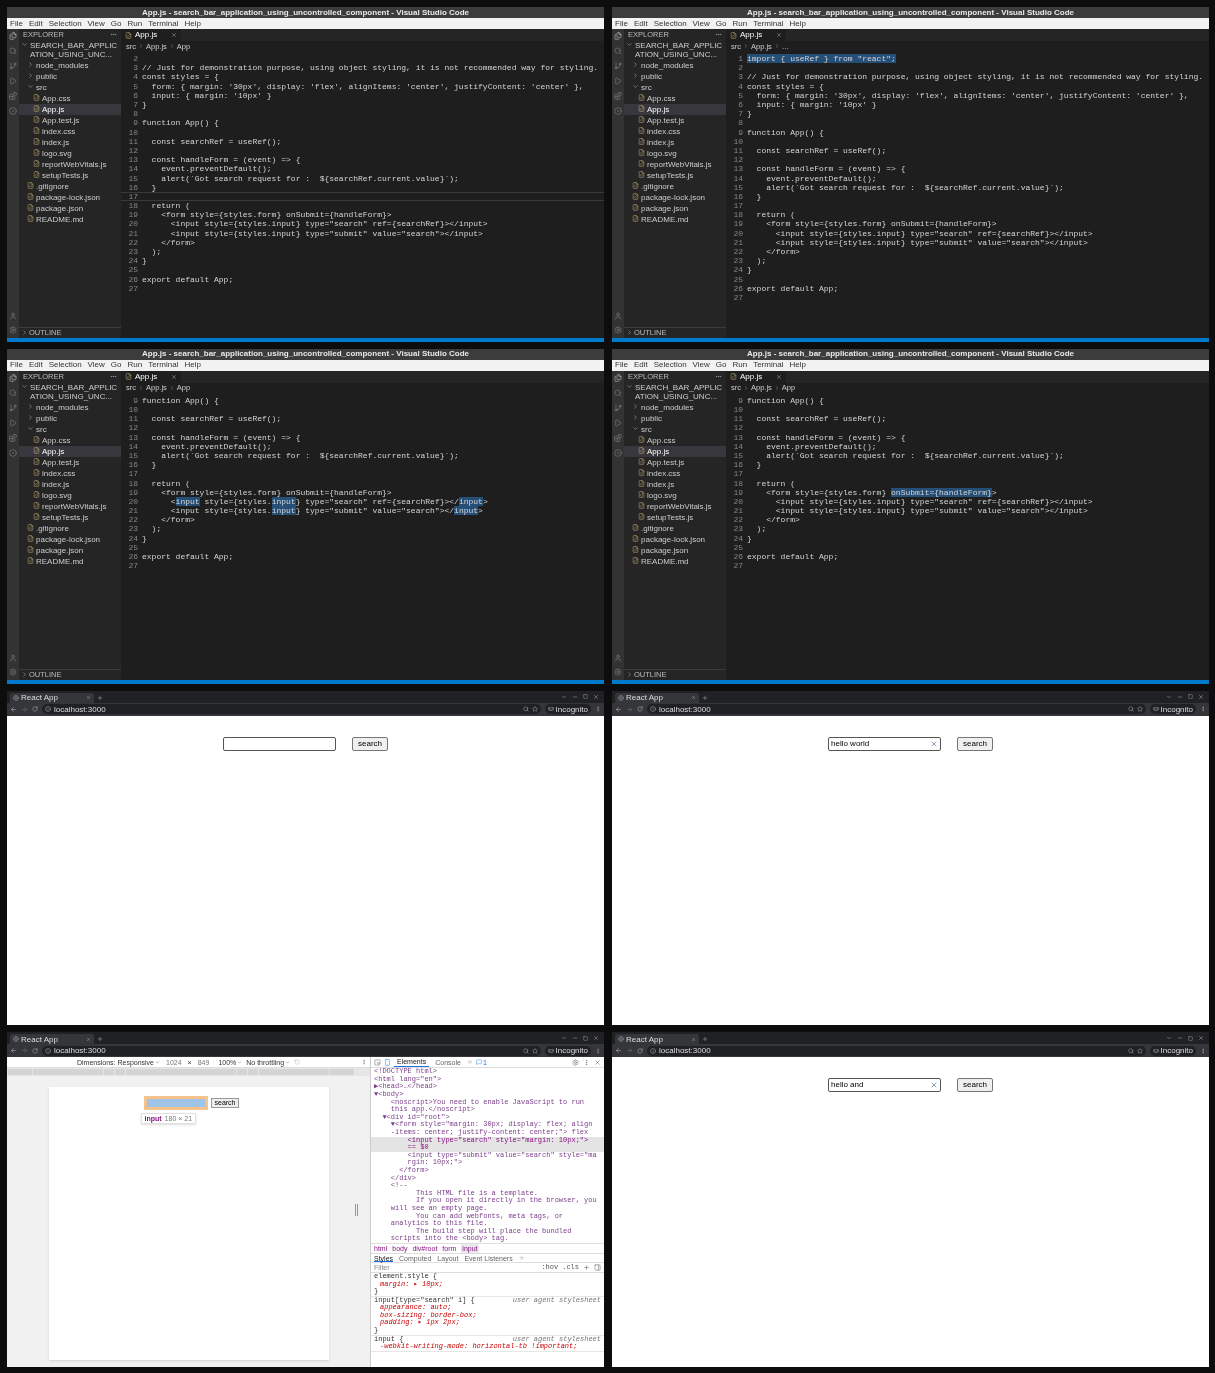 Image resolution: width=1215 pixels, height=1373 pixels. Describe the element at coordinates (13, 51) in the screenshot. I see `search-icon` at that location.